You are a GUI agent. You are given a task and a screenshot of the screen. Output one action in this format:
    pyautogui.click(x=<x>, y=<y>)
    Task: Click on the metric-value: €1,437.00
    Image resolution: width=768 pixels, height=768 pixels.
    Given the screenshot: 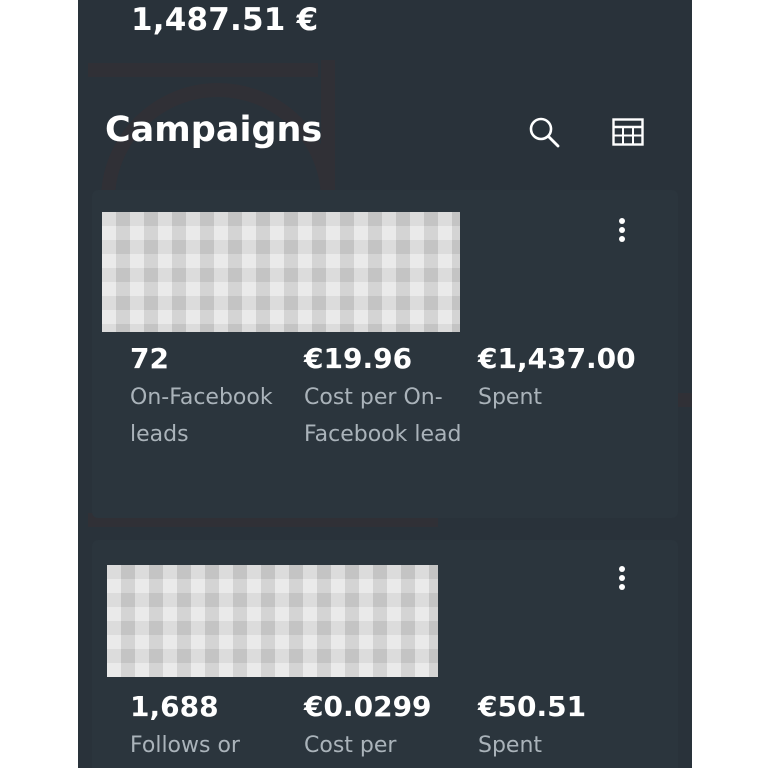 What is the action you would take?
    pyautogui.click(x=557, y=358)
    